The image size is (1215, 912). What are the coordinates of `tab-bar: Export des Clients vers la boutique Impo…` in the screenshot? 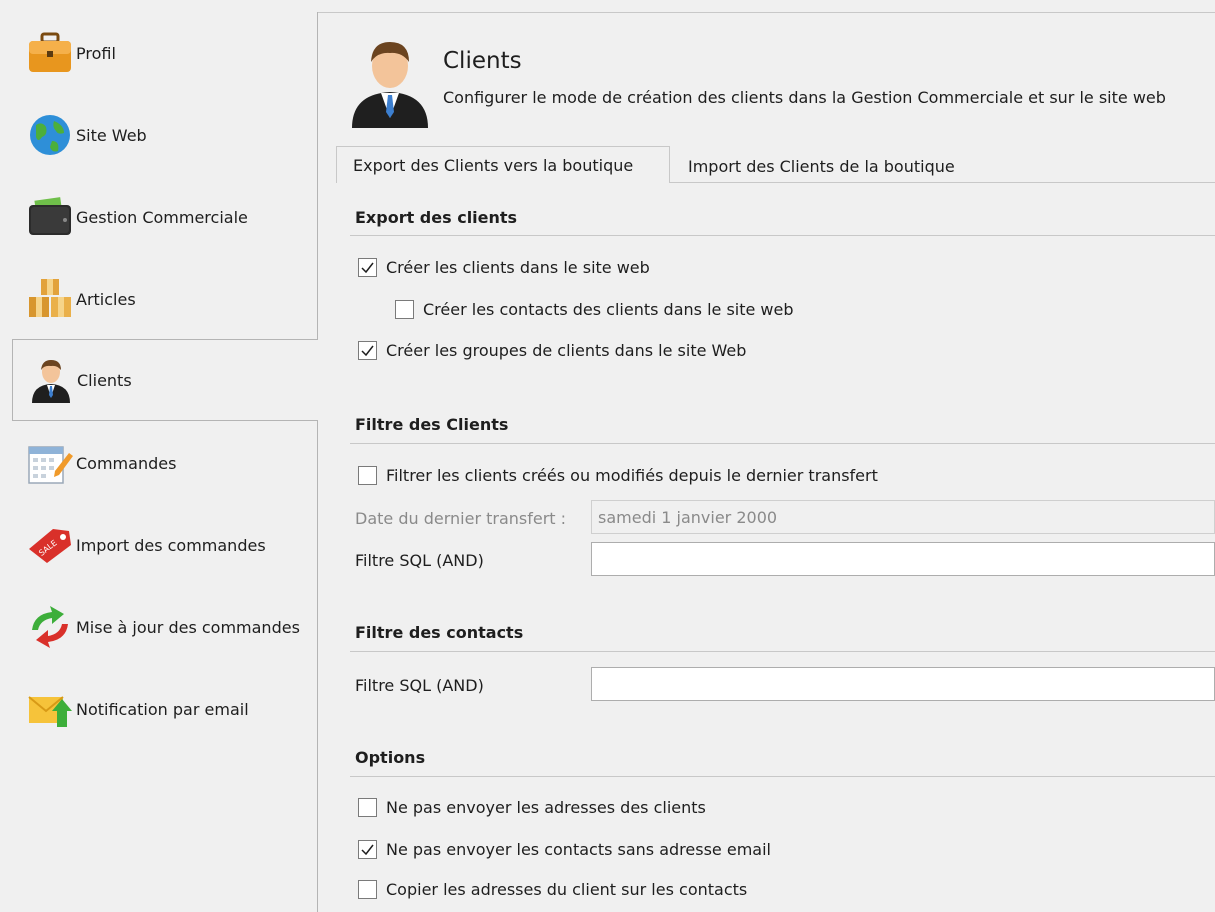 It's located at (775, 164).